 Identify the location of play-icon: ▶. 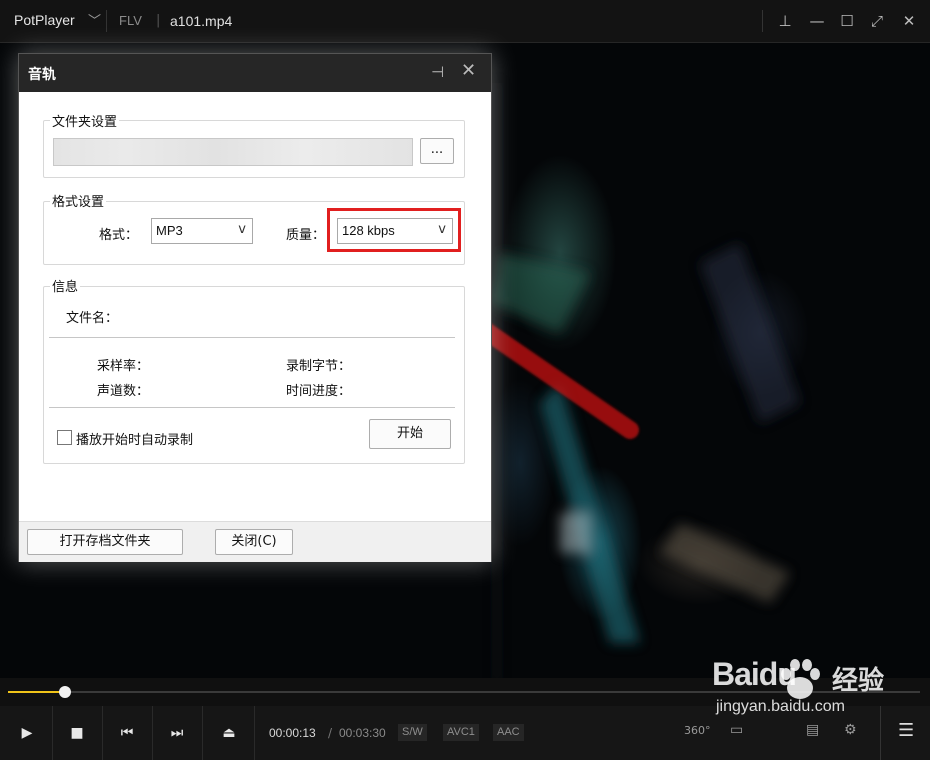
(27, 733).